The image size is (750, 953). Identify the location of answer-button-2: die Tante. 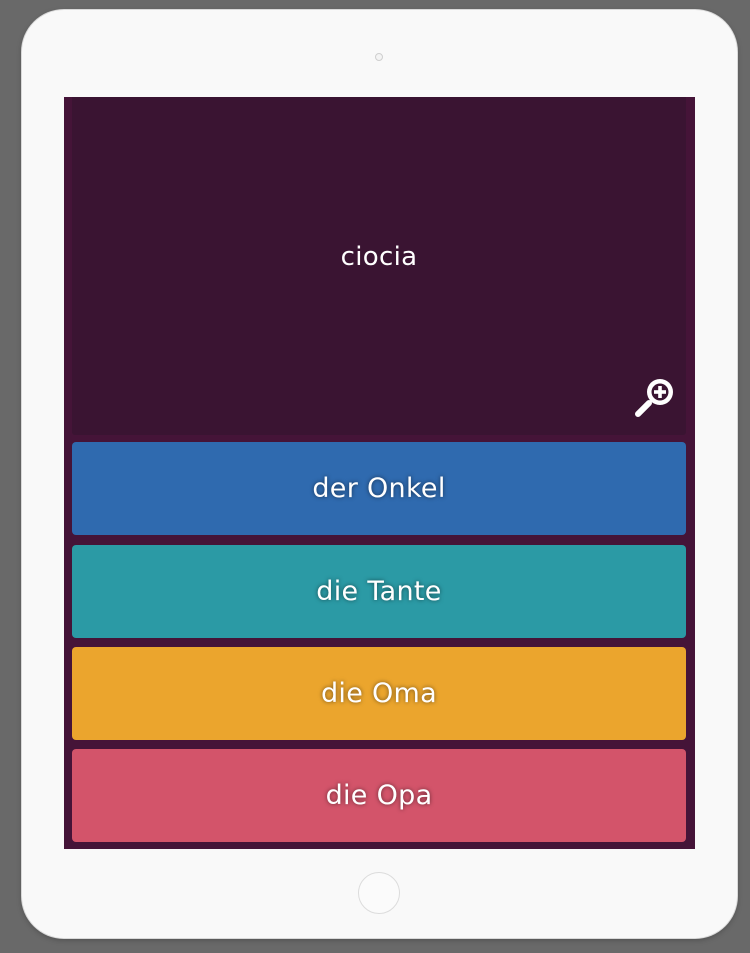
(379, 591).